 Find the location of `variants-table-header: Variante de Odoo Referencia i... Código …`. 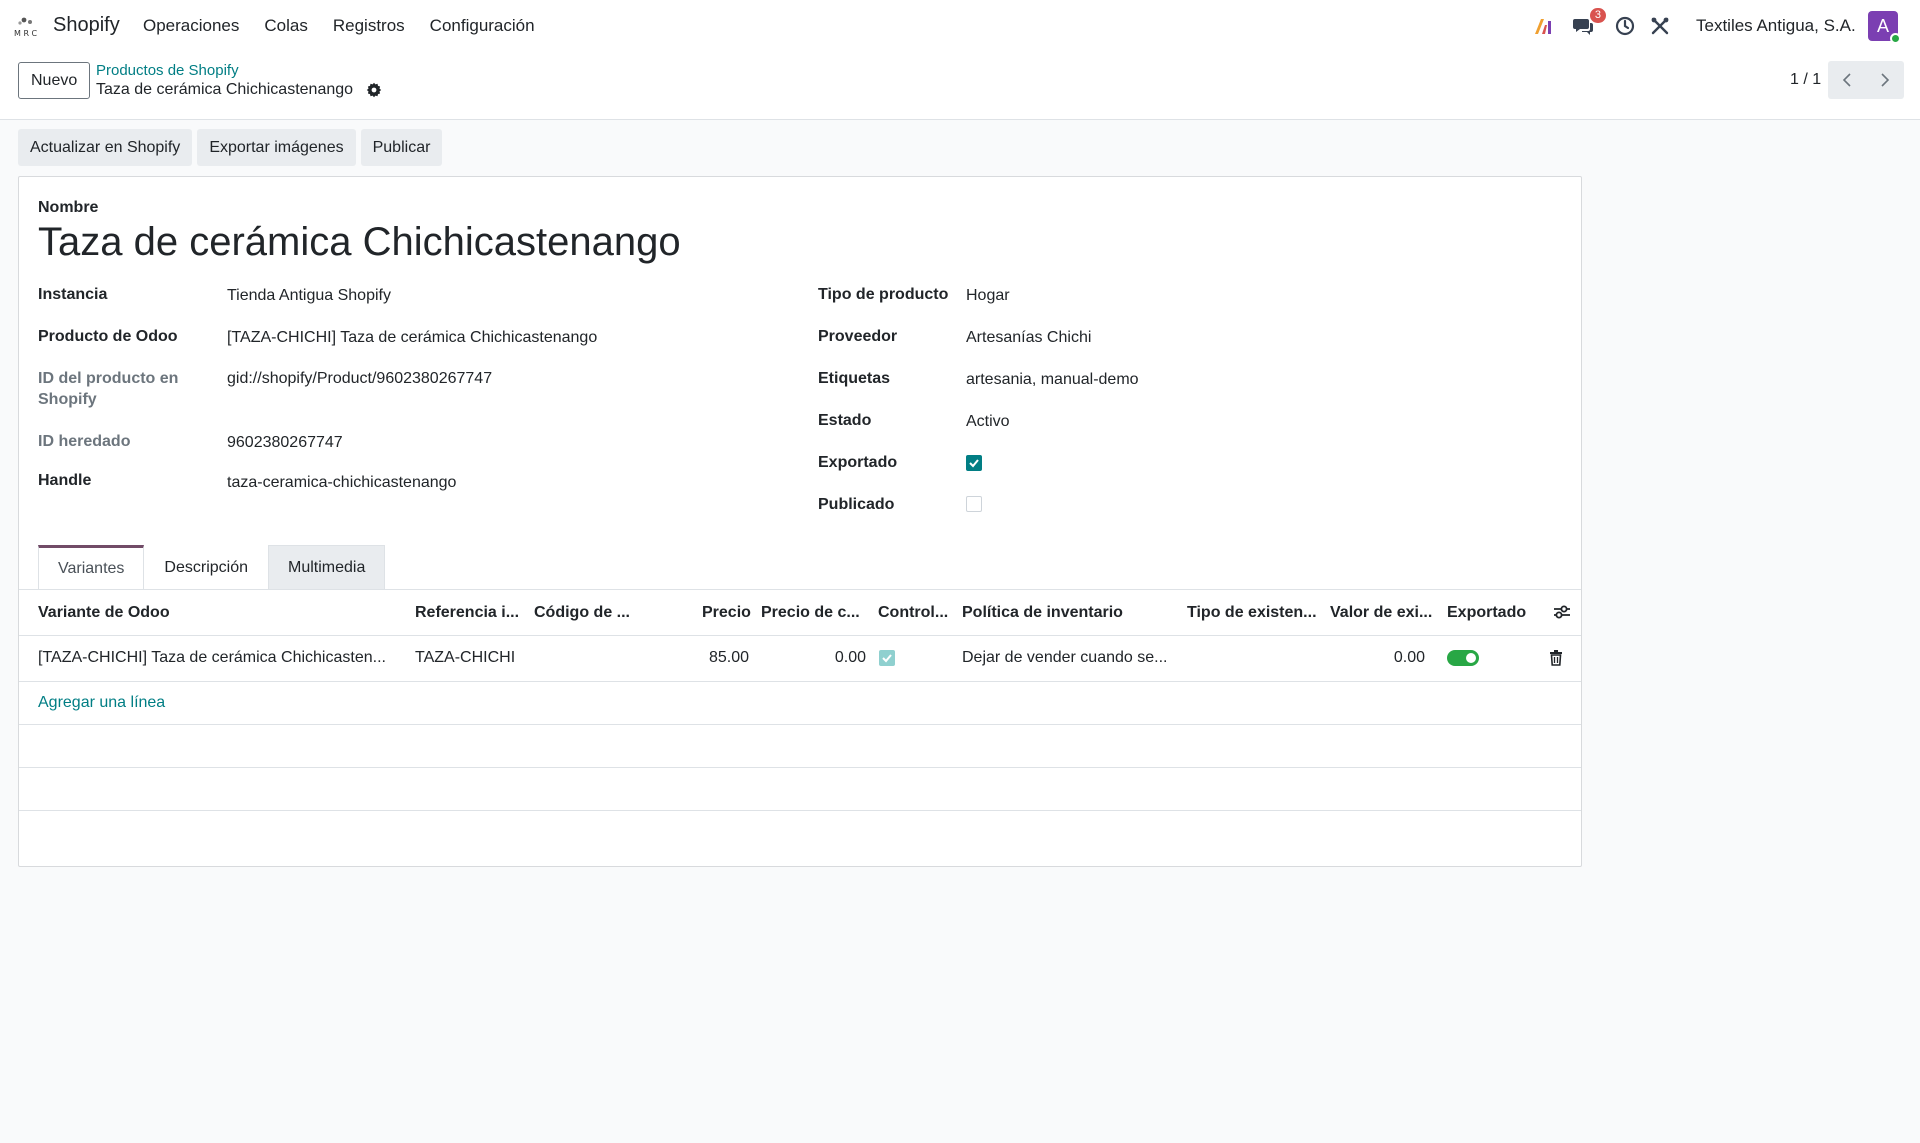

variants-table-header: Variante de Odoo Referencia i... Código … is located at coordinates (800, 613).